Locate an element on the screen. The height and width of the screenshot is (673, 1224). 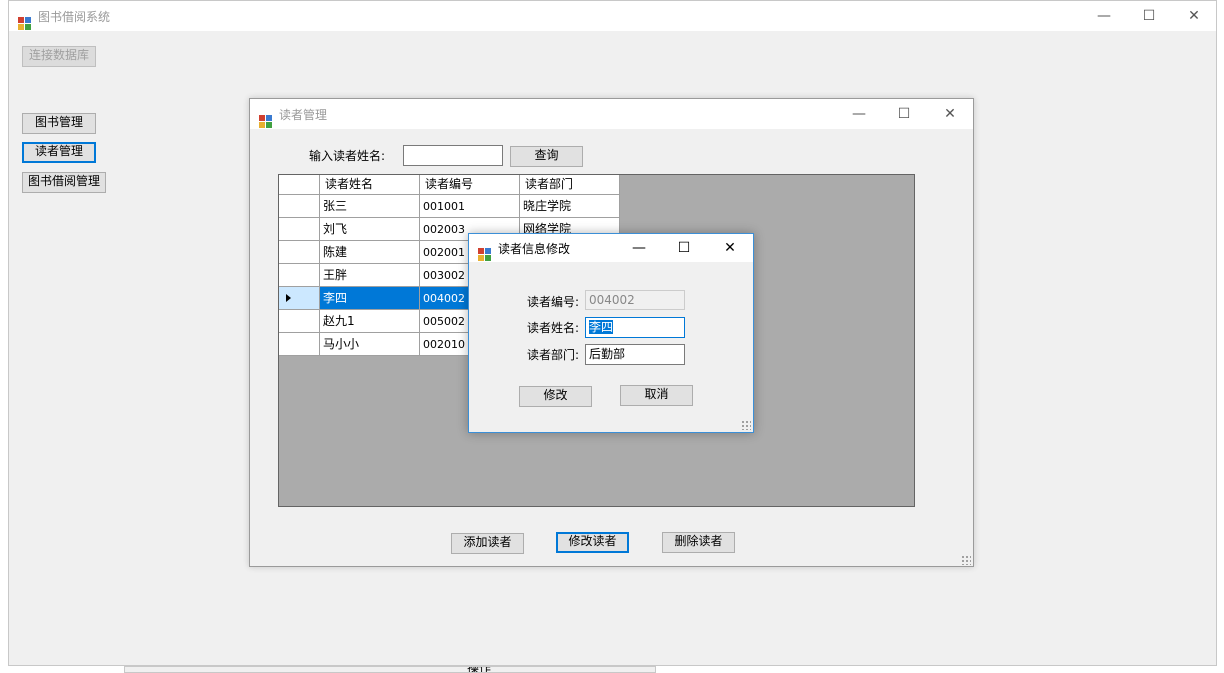
search-input is located at coordinates (453, 155).